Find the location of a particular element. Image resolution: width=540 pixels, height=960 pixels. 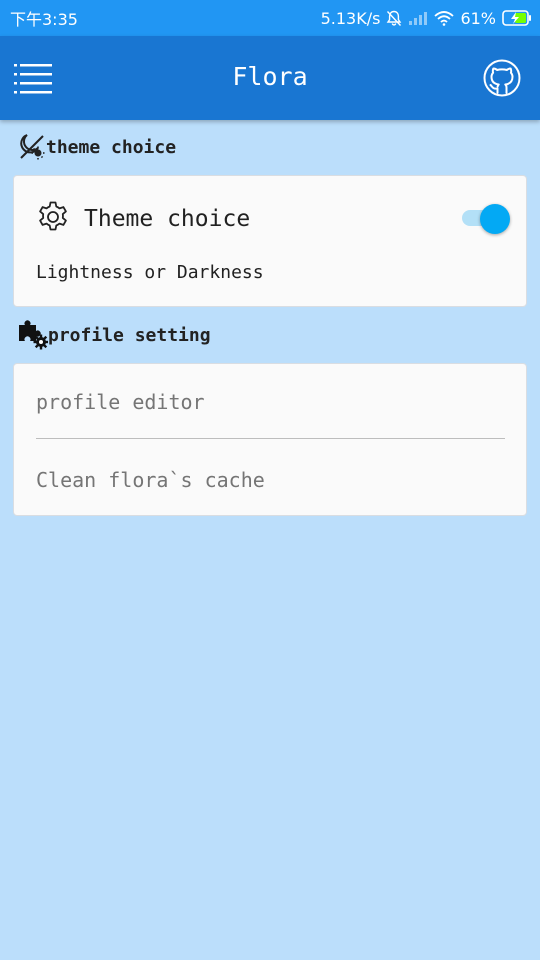

puzzle-gear-icon is located at coordinates (33, 335).